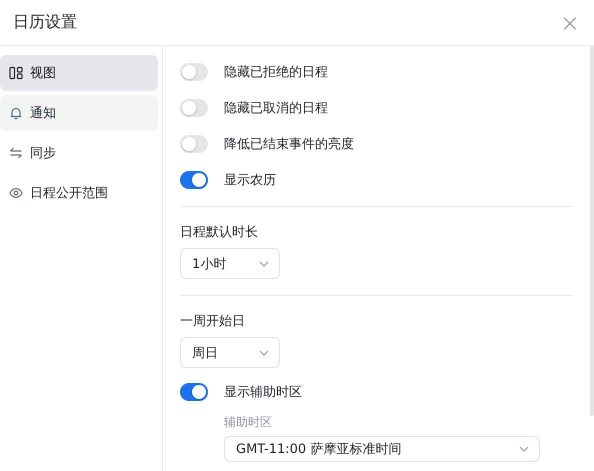  I want to click on toggle-label: 隐藏已拒绝的日程, so click(276, 72).